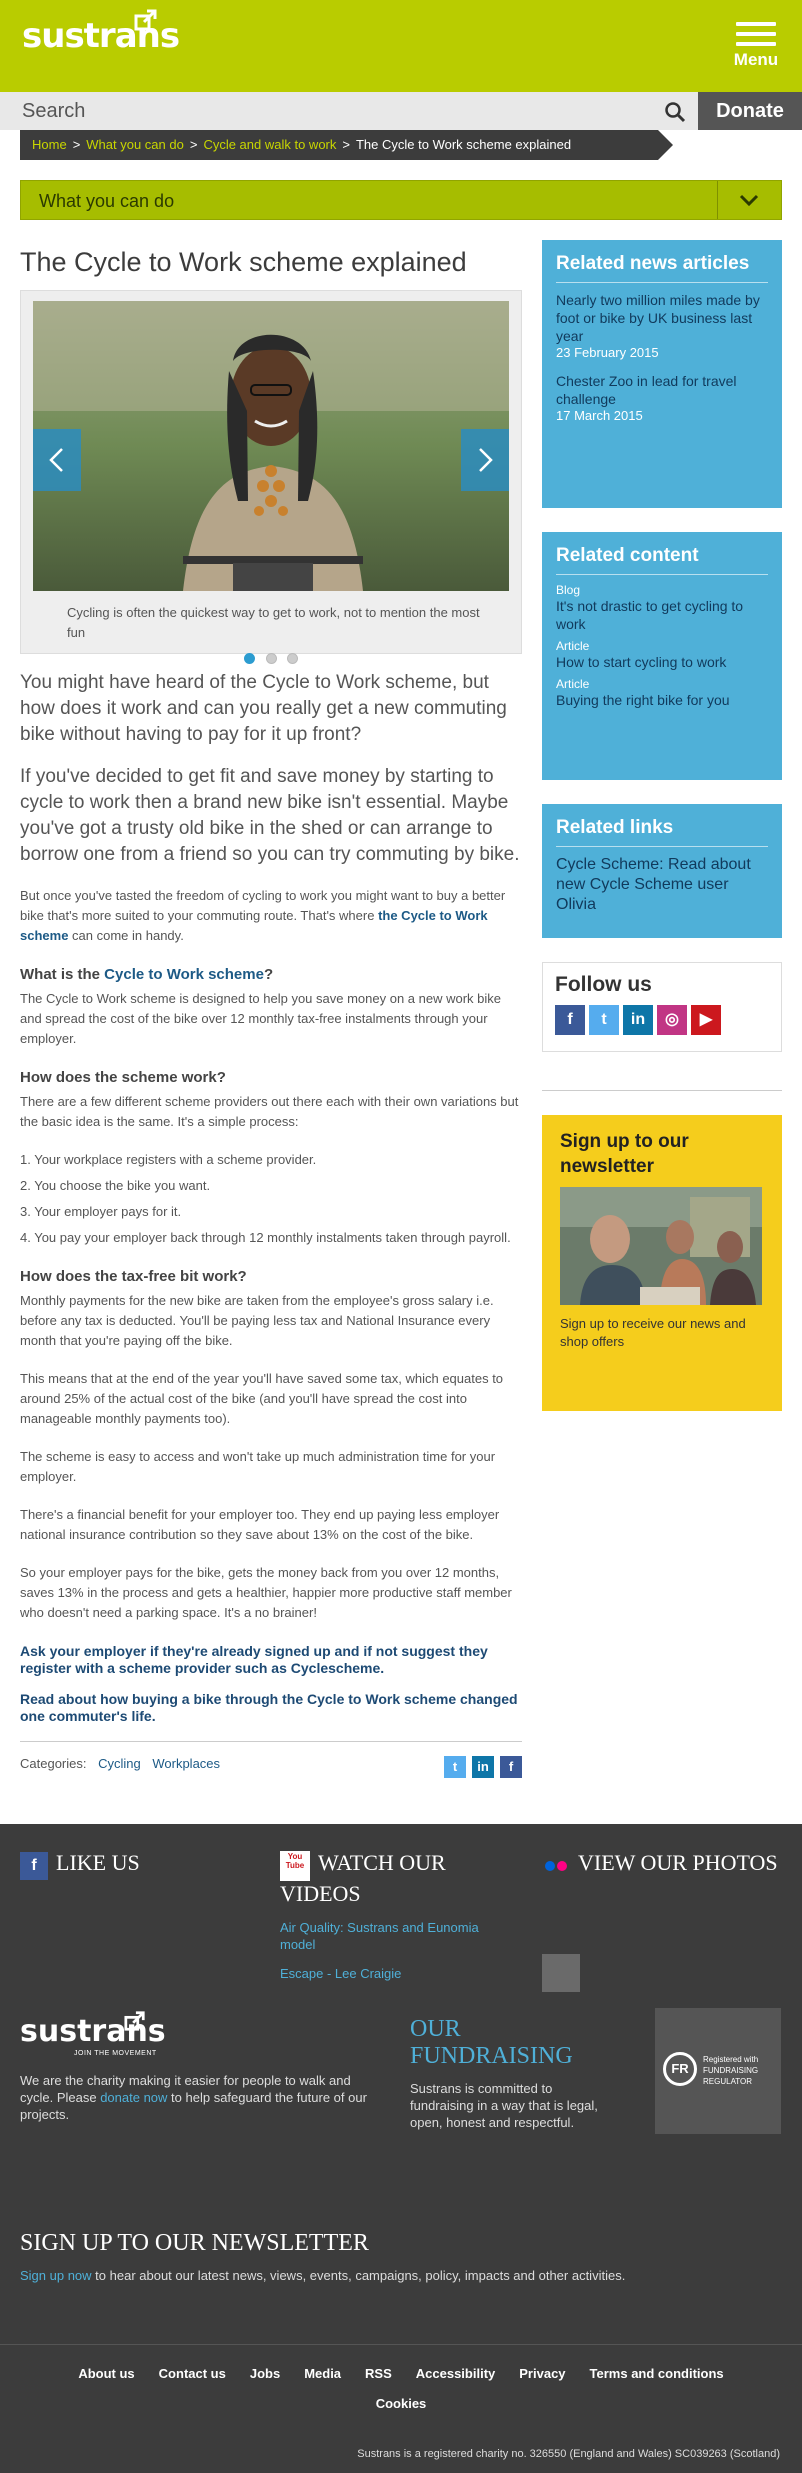 The width and height of the screenshot is (802, 2473). Describe the element at coordinates (662, 615) in the screenshot. I see `content-link-1: It's not drastic to get cycling to work` at that location.